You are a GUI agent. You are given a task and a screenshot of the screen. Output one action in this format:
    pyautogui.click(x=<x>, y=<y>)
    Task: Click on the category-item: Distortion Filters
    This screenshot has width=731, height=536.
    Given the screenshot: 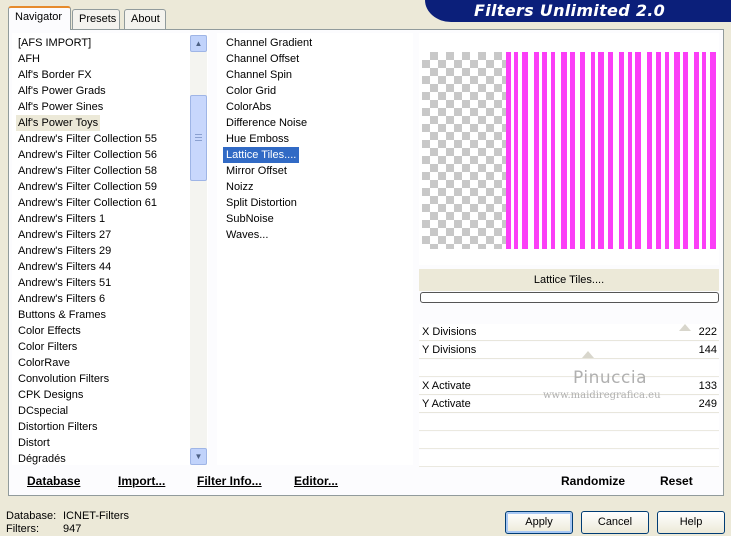 What is the action you would take?
    pyautogui.click(x=57, y=427)
    